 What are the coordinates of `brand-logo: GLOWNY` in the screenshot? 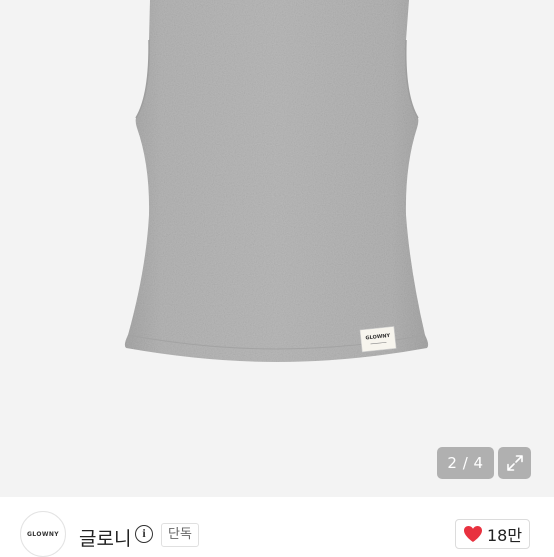 It's located at (43, 534).